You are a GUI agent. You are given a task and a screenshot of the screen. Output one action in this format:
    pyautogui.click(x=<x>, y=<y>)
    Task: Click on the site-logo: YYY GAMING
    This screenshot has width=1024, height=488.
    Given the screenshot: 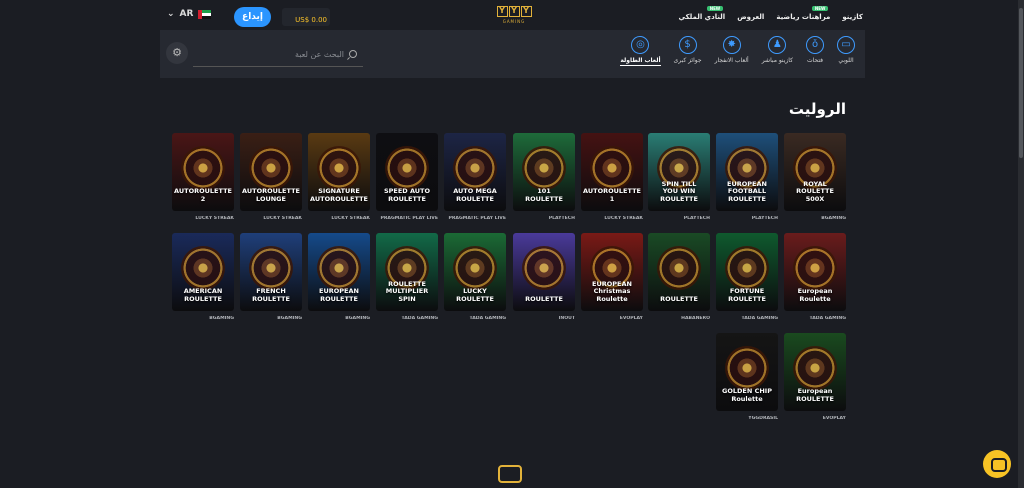 What is the action you would take?
    pyautogui.click(x=514, y=18)
    